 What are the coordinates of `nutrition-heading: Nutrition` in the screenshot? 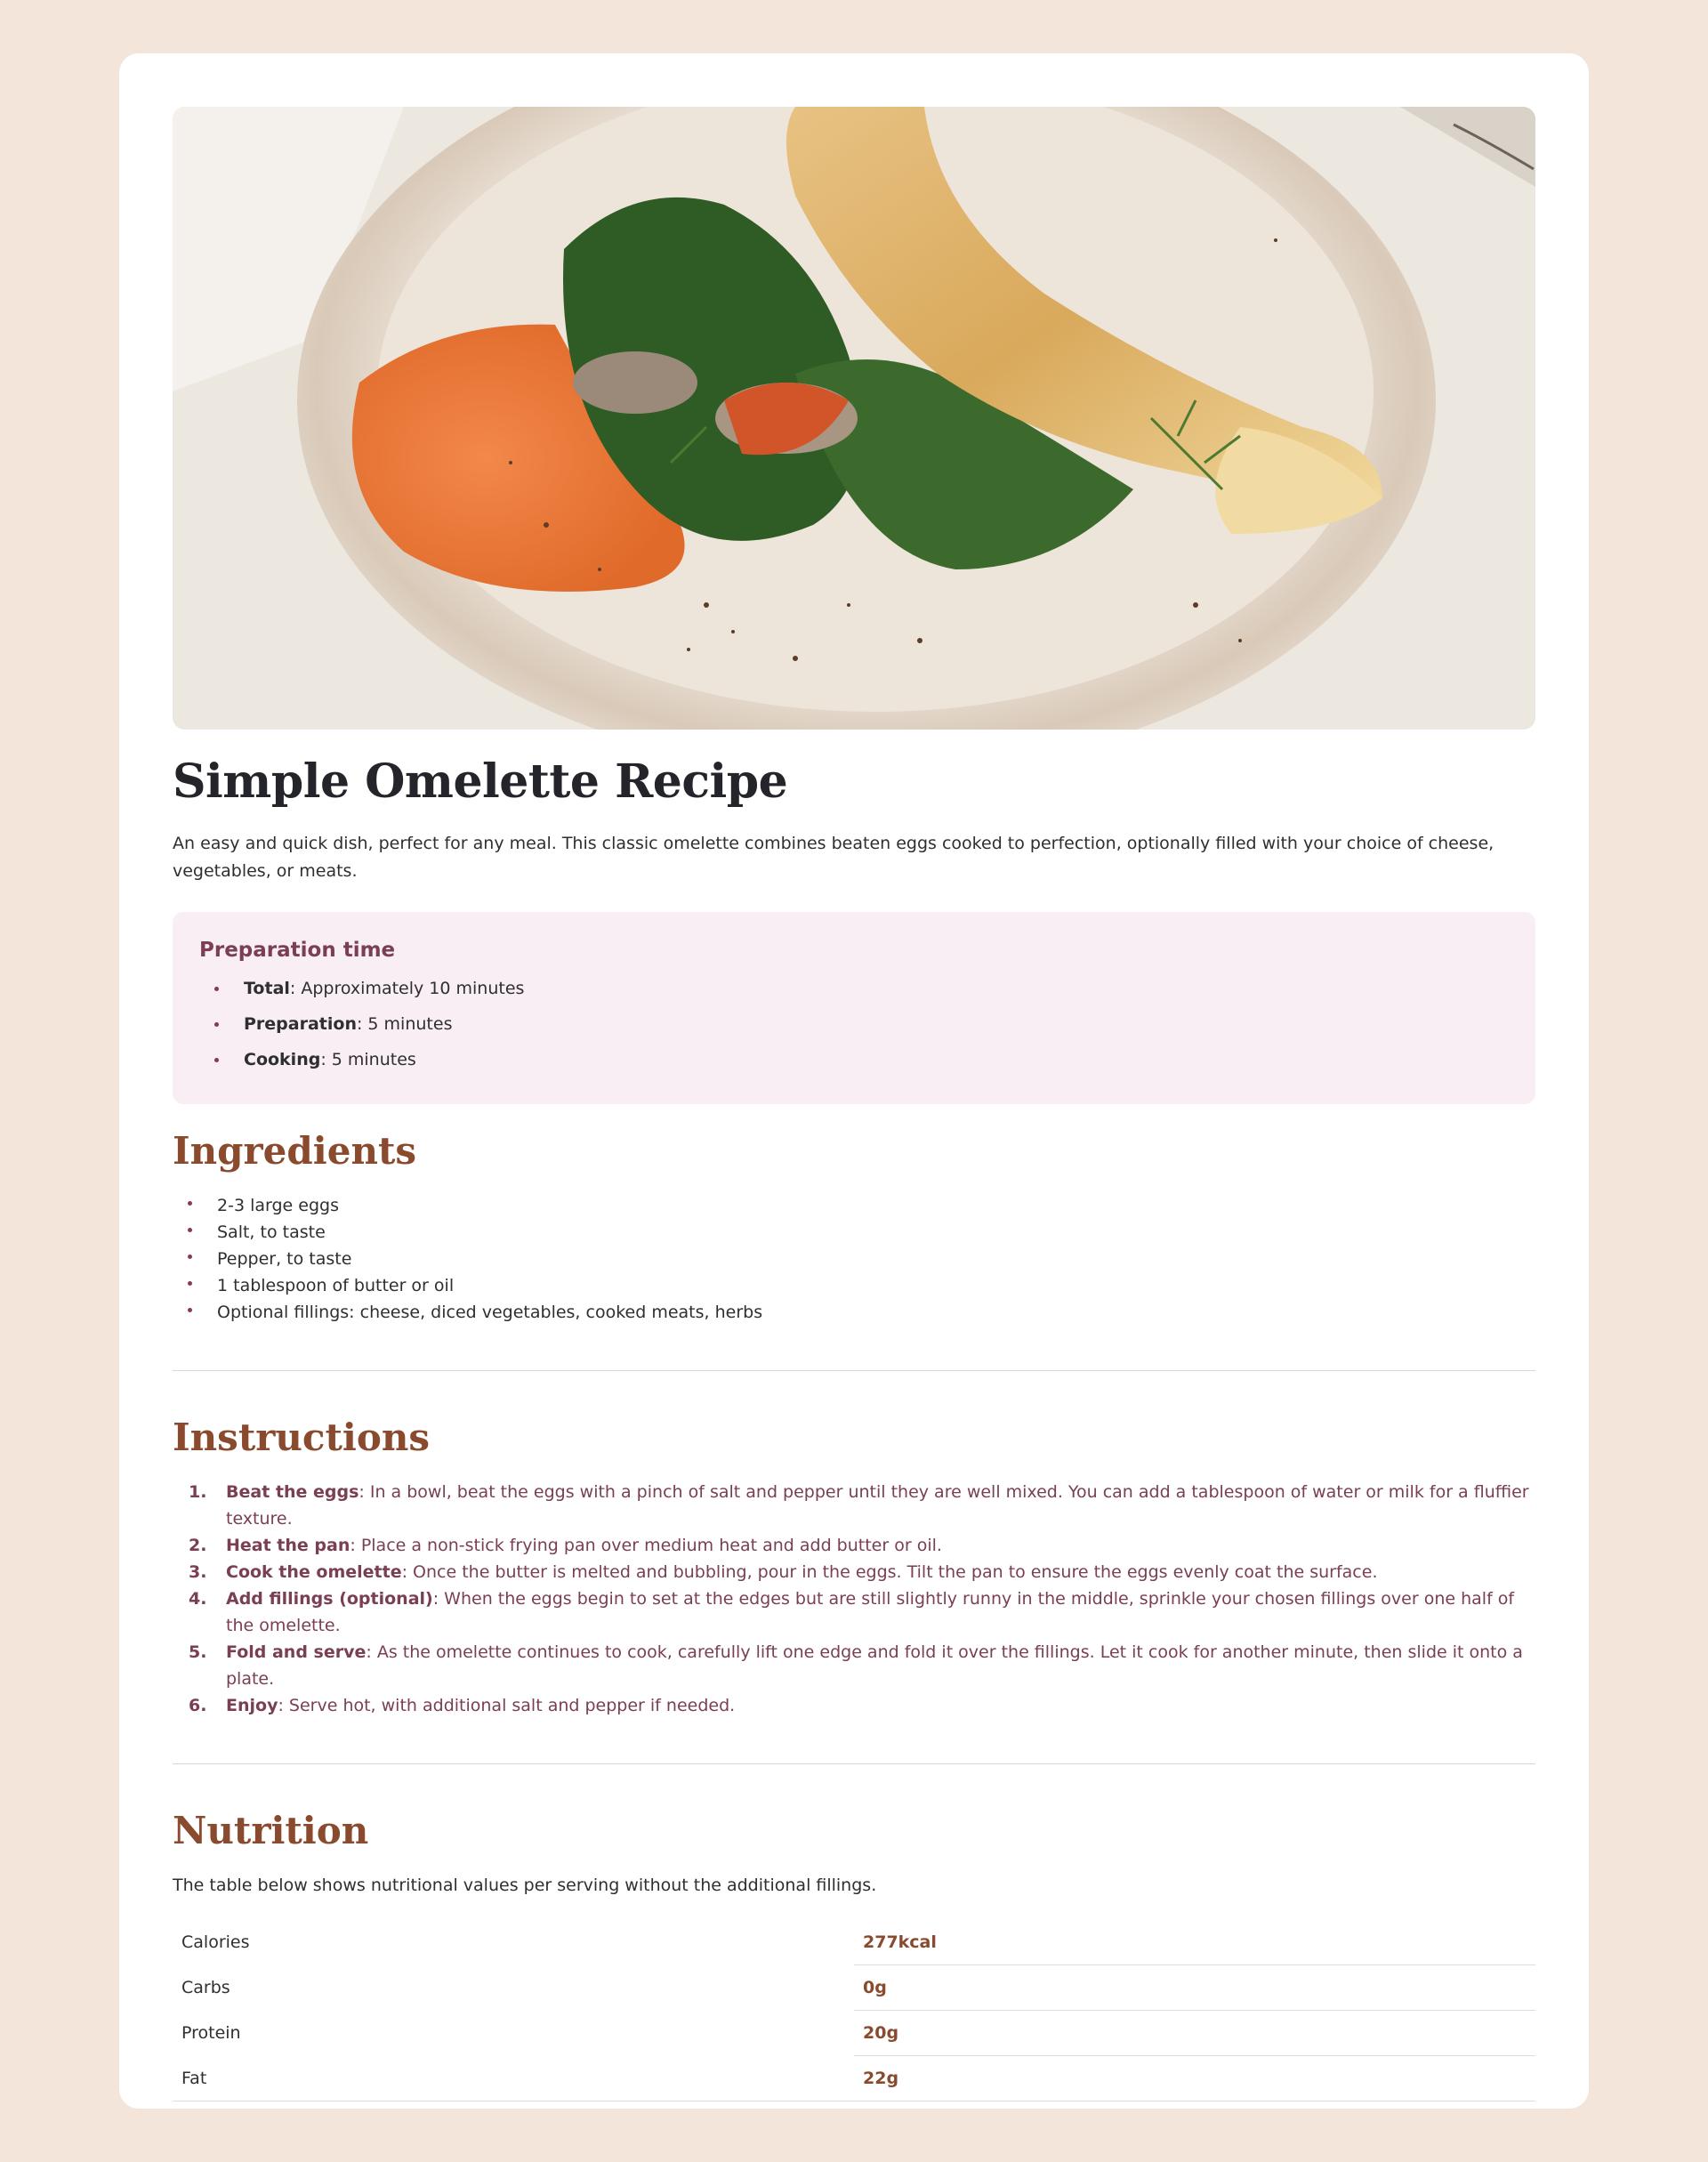 It's located at (271, 1831).